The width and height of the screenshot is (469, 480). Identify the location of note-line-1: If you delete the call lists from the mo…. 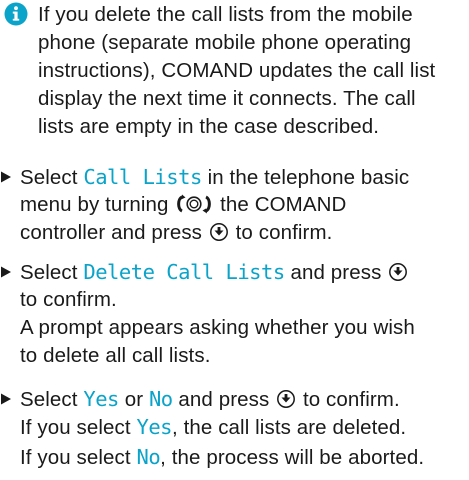
(225, 14).